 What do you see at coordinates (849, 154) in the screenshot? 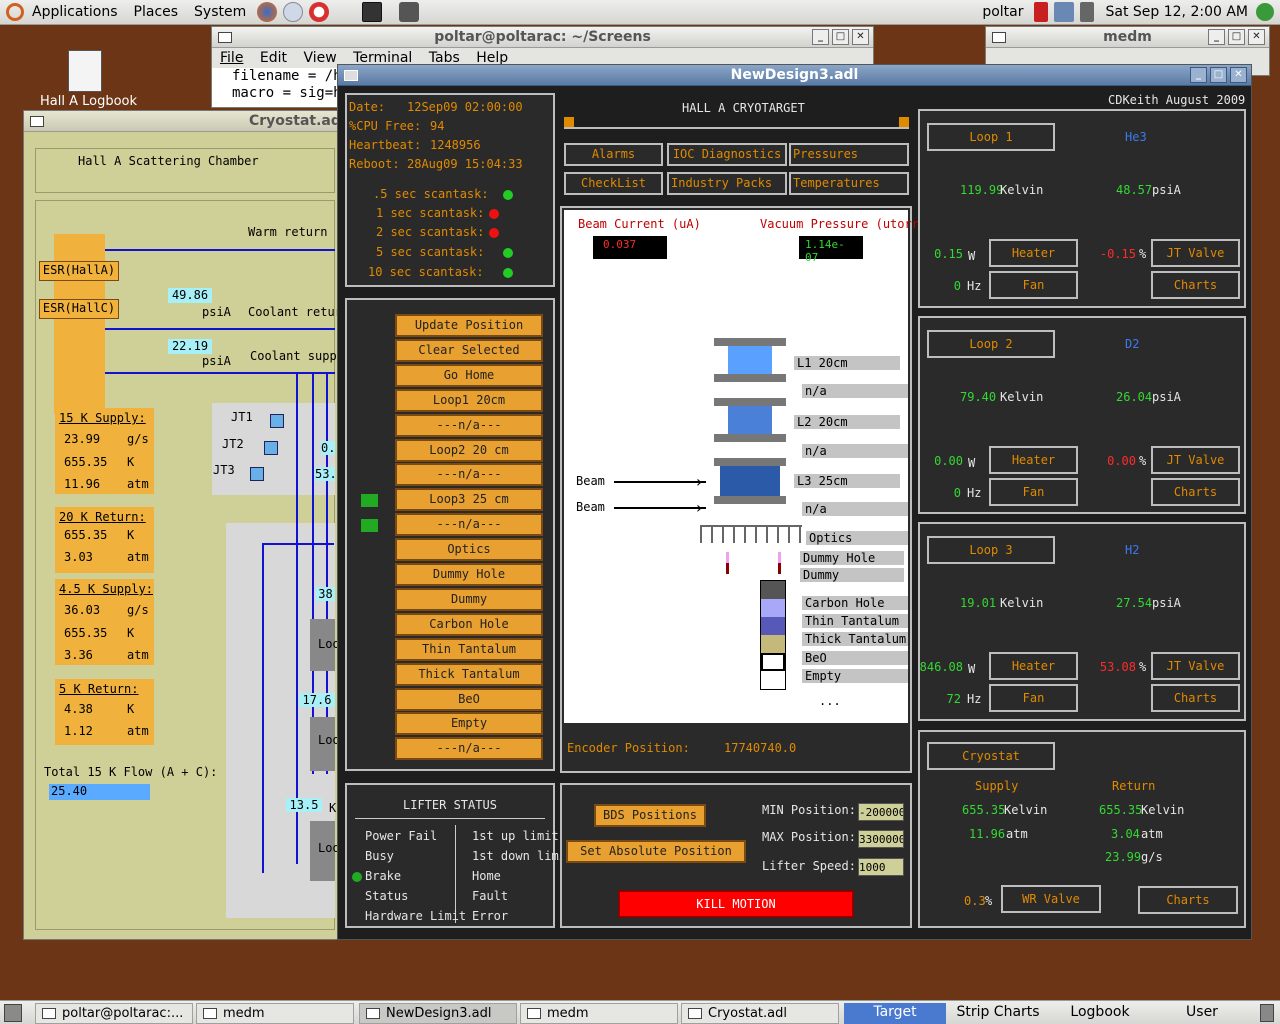
I see `nav-pressures: Pressures` at bounding box center [849, 154].